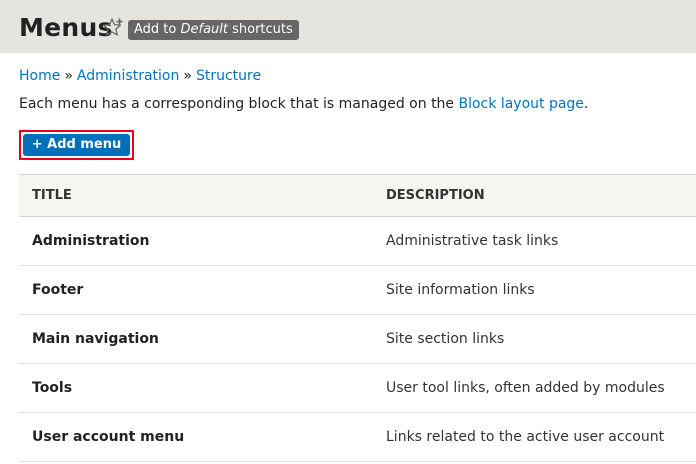  What do you see at coordinates (525, 437) in the screenshot?
I see `menu-description: Links related to the active user account` at bounding box center [525, 437].